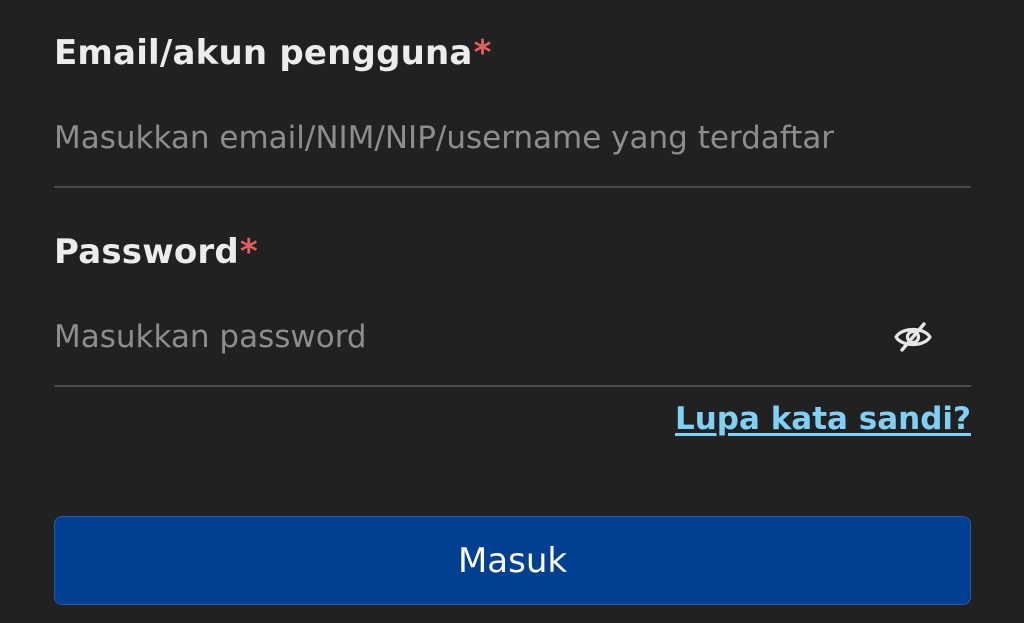  I want to click on password-input, so click(464, 337).